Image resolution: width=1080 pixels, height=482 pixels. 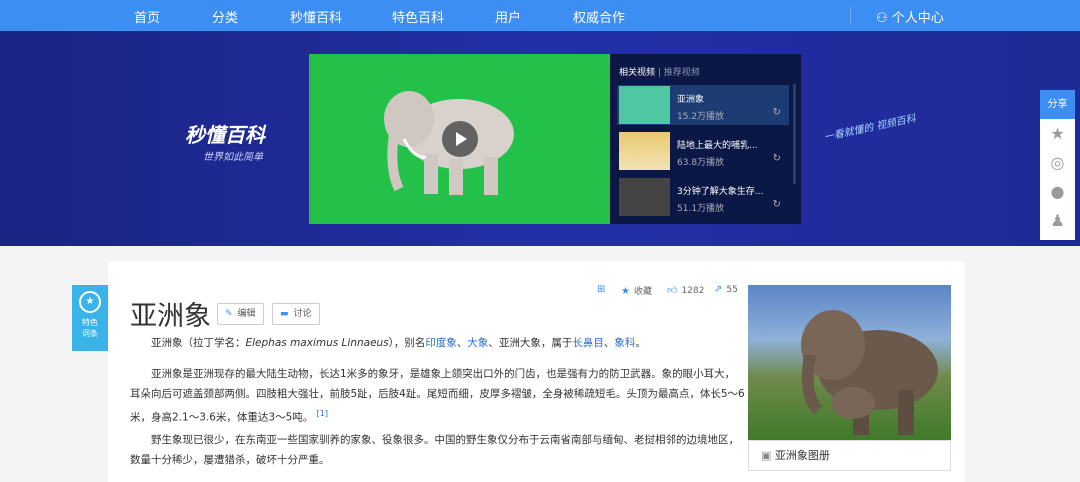 What do you see at coordinates (225, 16) in the screenshot?
I see `nav-category: 分类` at bounding box center [225, 16].